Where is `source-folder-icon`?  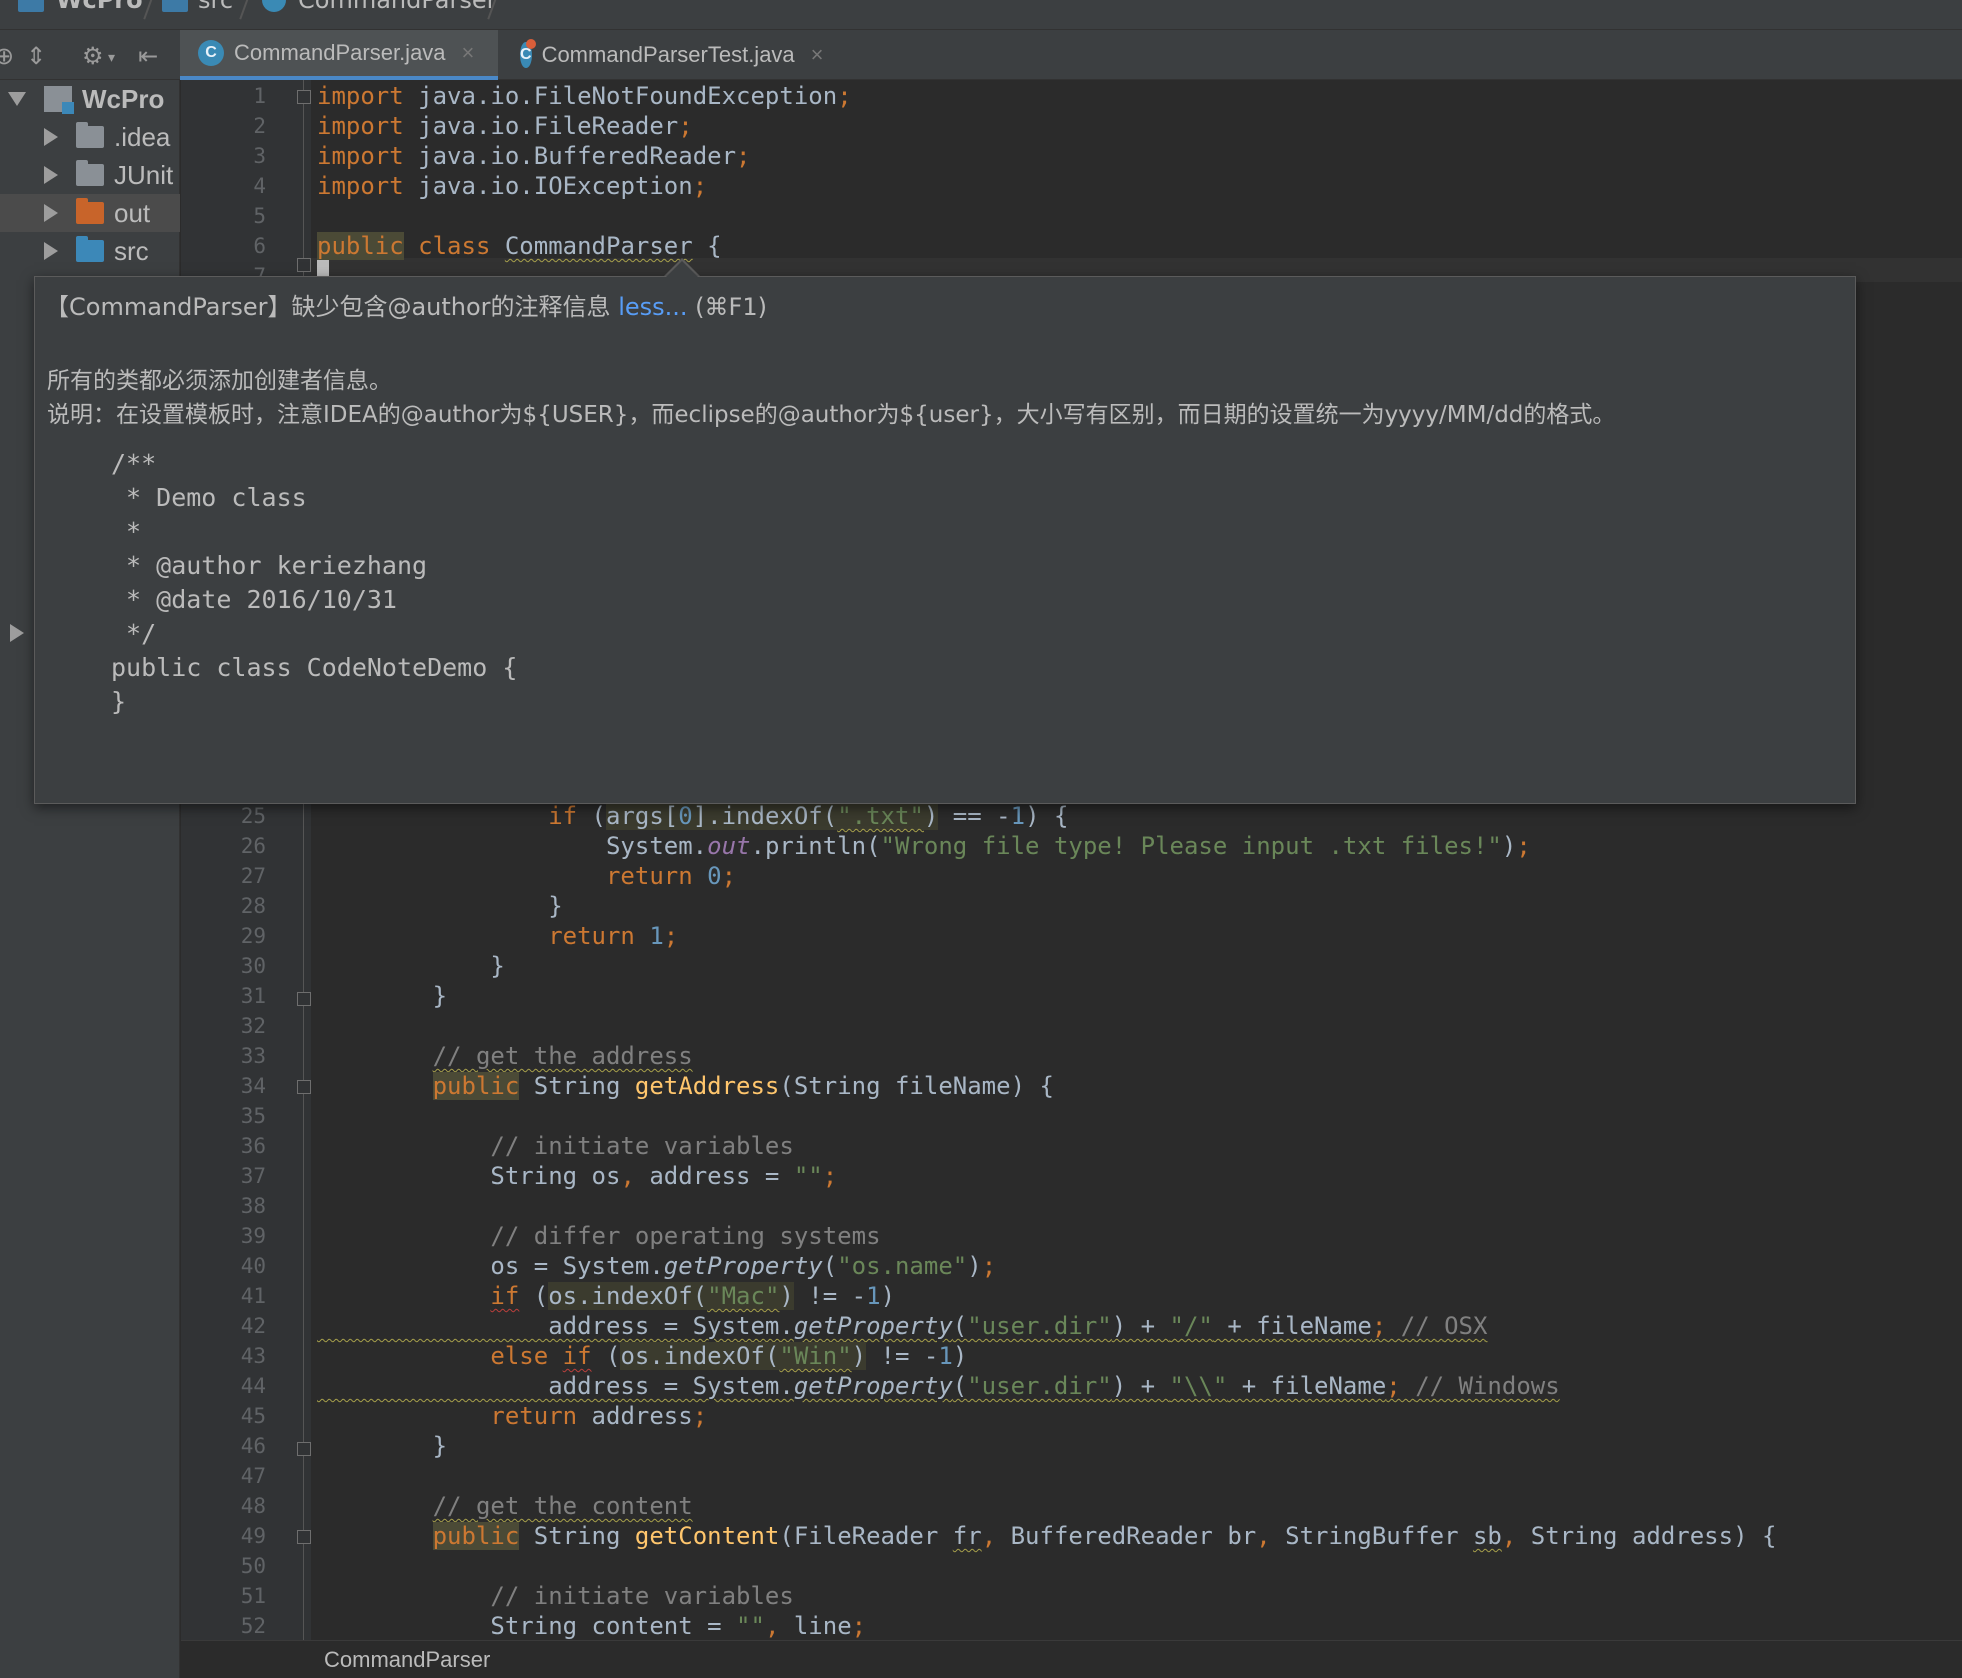
source-folder-icon is located at coordinates (90, 249).